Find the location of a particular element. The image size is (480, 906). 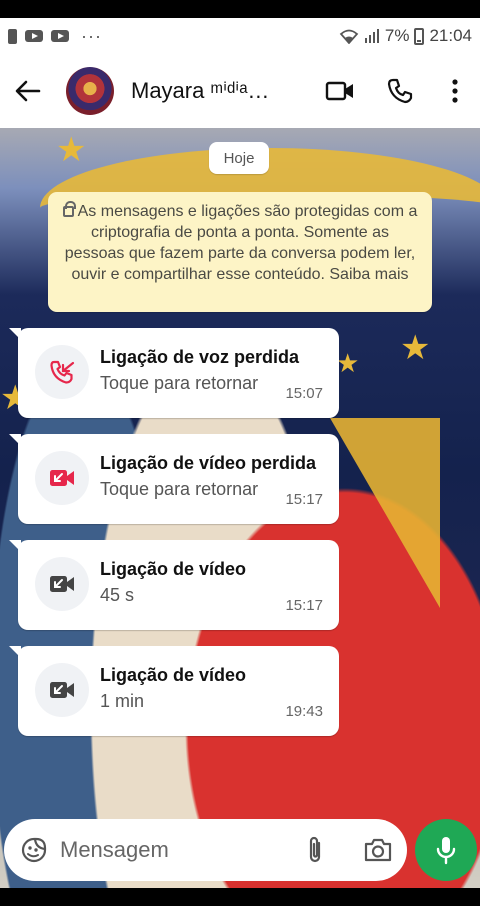

voice-call-icon is located at coordinates (400, 91).